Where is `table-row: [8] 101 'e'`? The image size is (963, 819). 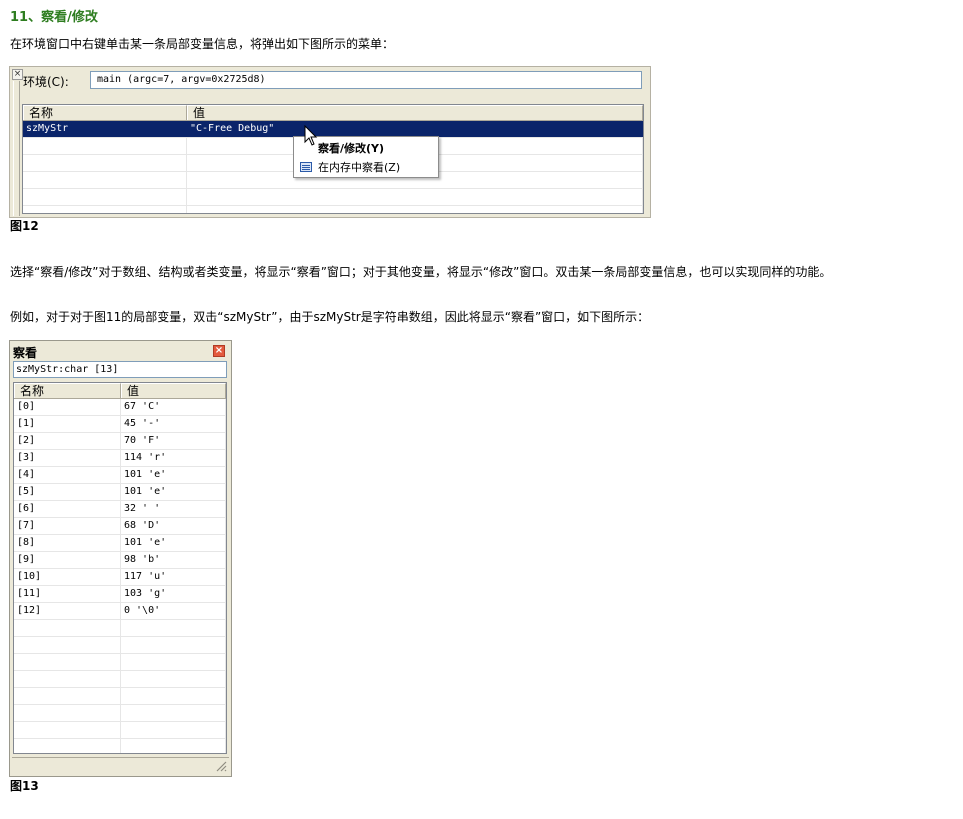
table-row: [8] 101 'e' is located at coordinates (120, 543).